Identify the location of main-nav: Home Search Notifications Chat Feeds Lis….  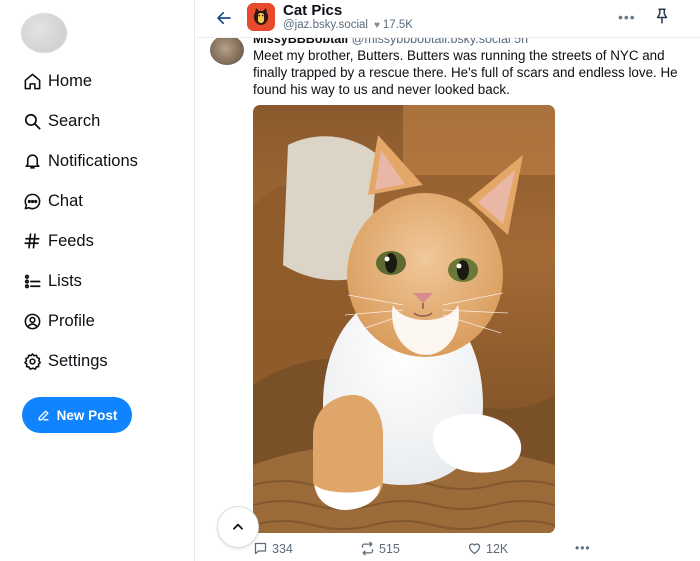
(80, 221).